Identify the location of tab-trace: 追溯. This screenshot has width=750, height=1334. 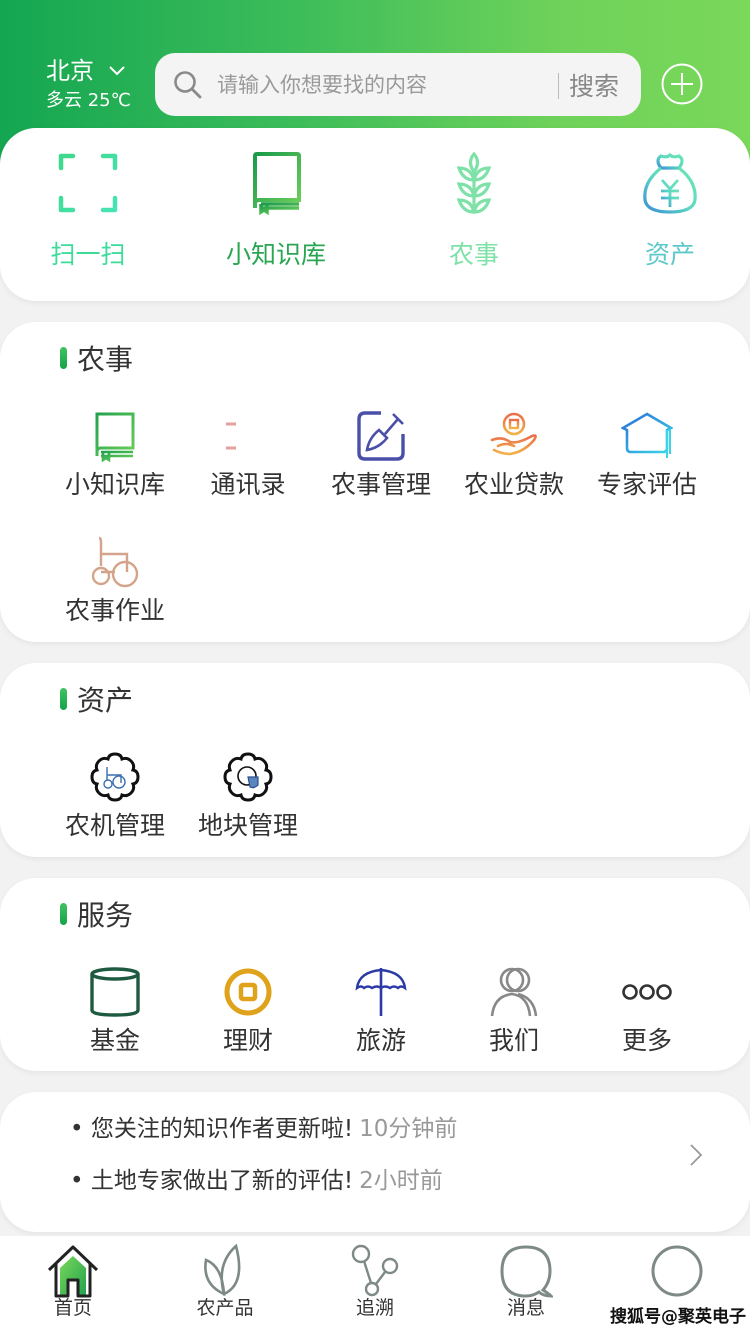
(375, 1282).